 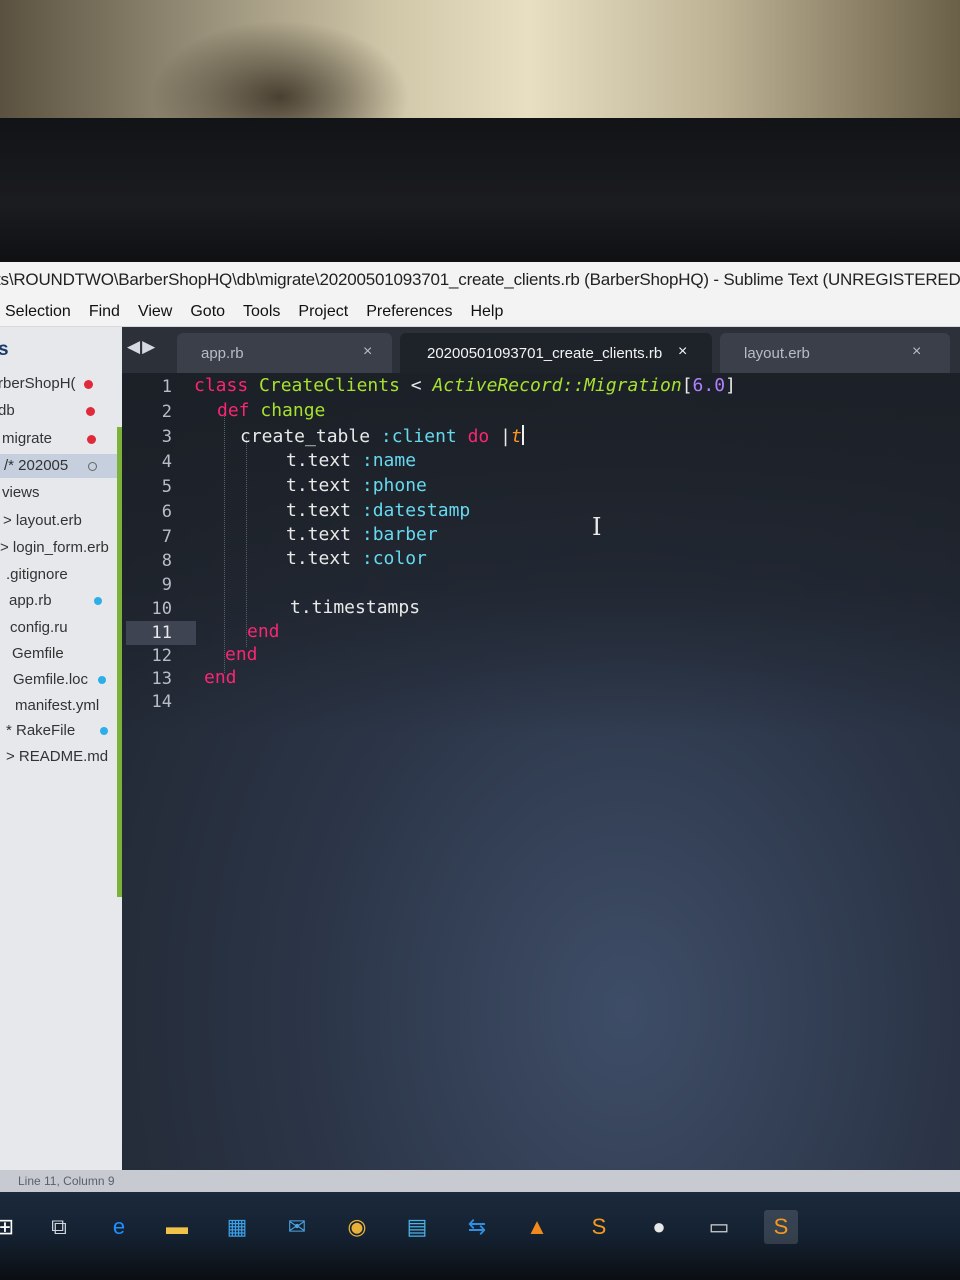 What do you see at coordinates (58, 411) in the screenshot?
I see `sidebar-item-db: db` at bounding box center [58, 411].